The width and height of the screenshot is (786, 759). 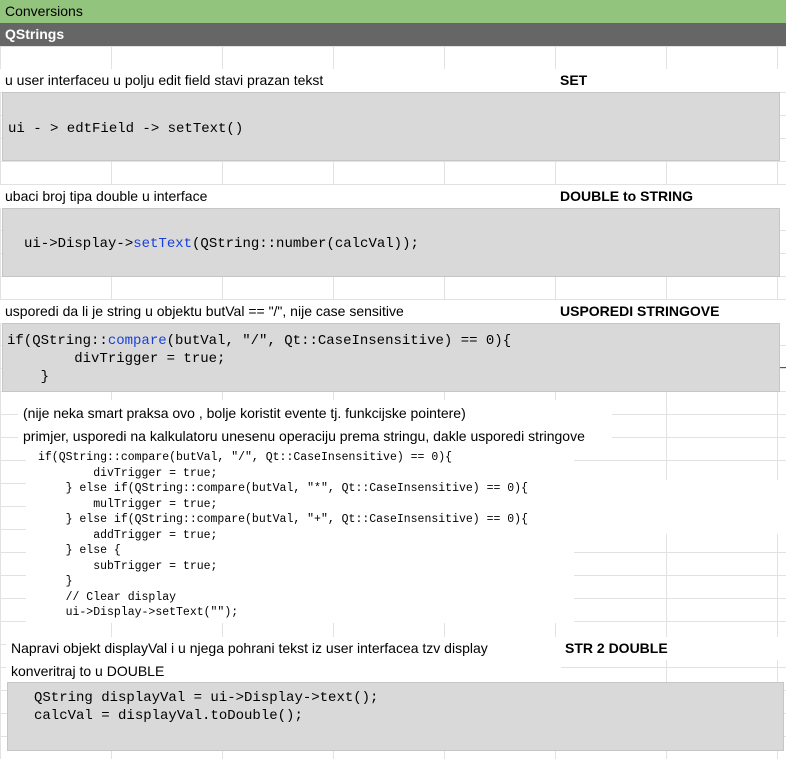 I want to click on blank-cells, so click(x=680, y=507).